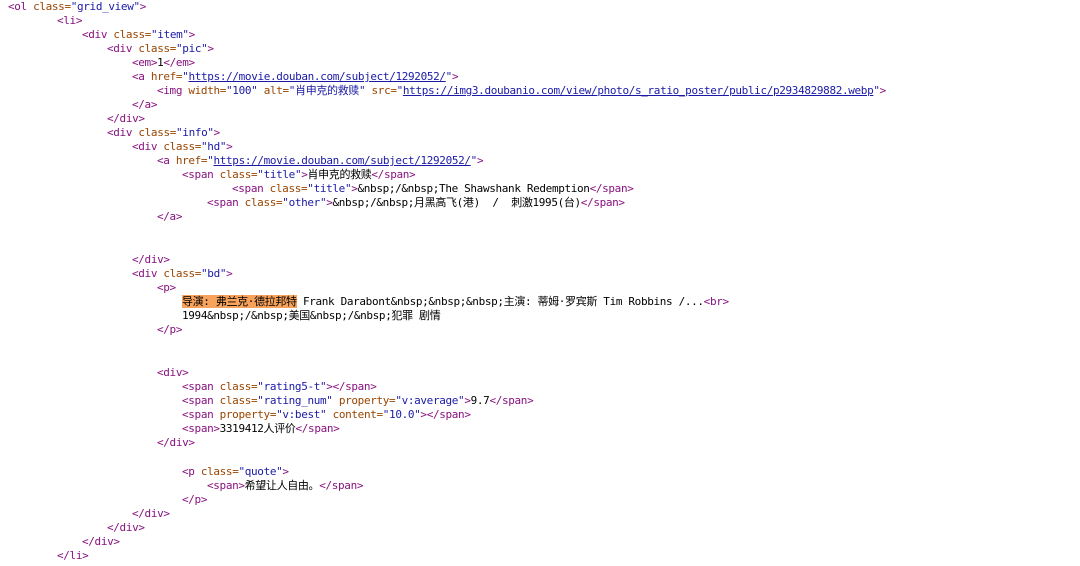  What do you see at coordinates (70, 20) in the screenshot?
I see `code-line-li-open: <li>` at bounding box center [70, 20].